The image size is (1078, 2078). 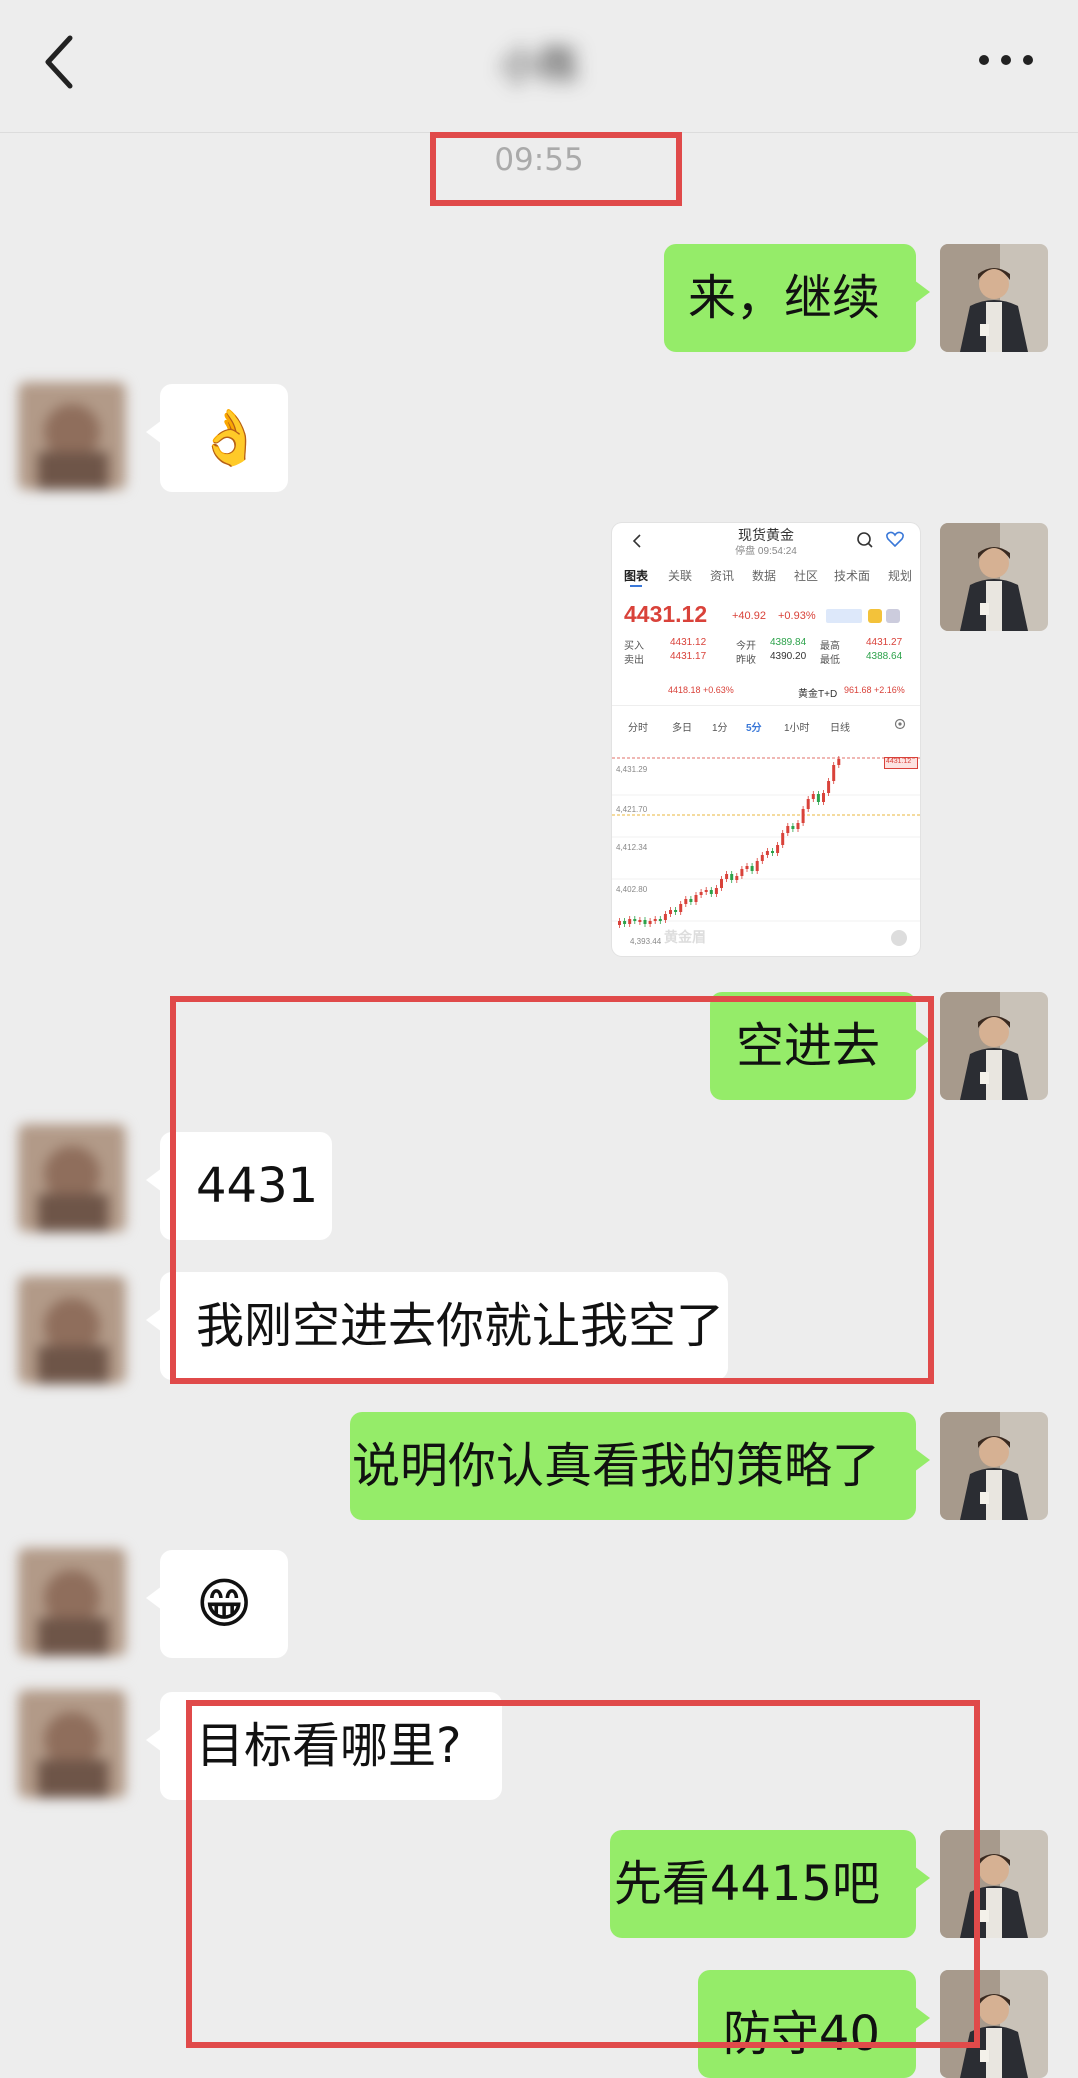 I want to click on shot-tab-3: 数据, so click(x=764, y=576).